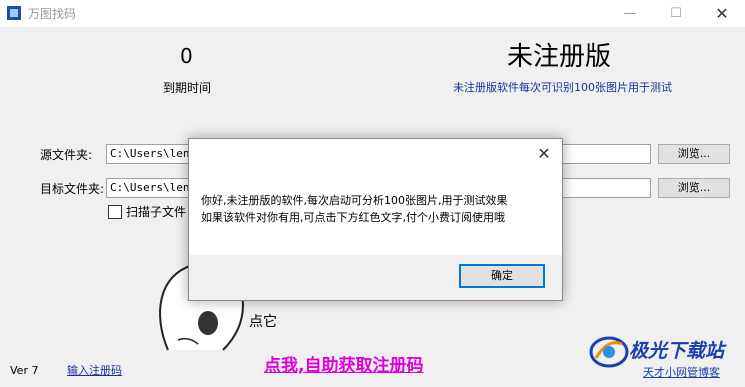 The image size is (745, 387). I want to click on dialog-message-line-2: 如果该软件对你有用,可点击下方红色文字,付个小费订阅使用哦, so click(353, 217).